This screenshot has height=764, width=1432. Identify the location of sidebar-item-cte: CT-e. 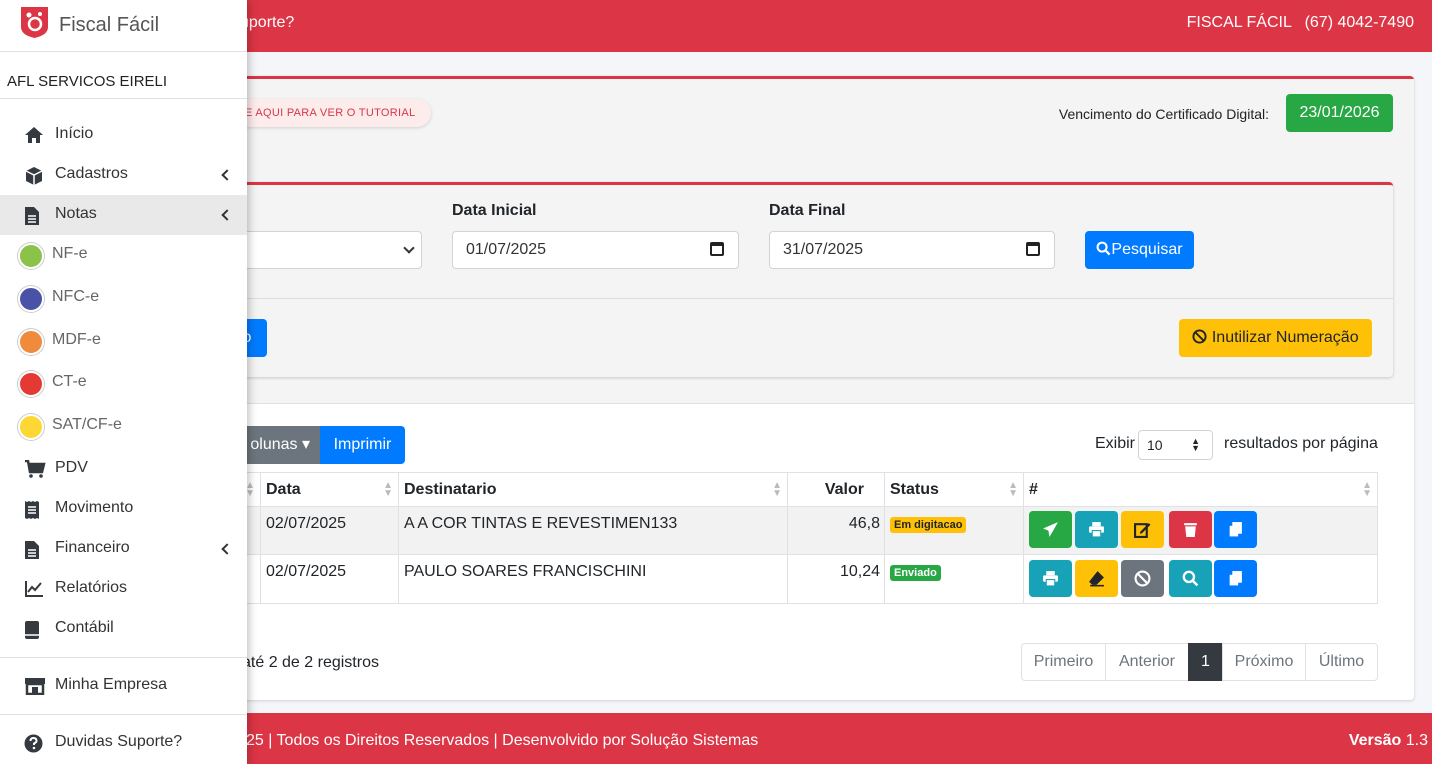
(123, 384).